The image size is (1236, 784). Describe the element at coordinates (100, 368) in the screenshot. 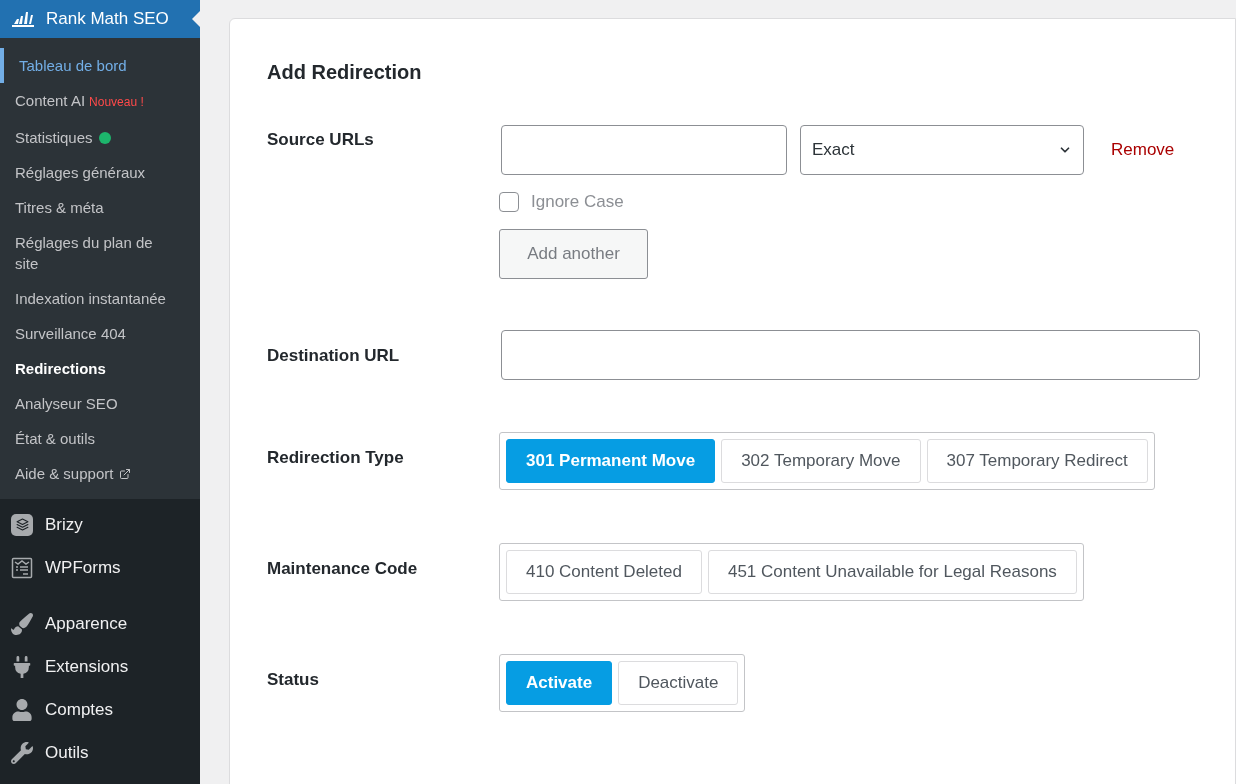

I see `submenu-item: Redirections` at that location.